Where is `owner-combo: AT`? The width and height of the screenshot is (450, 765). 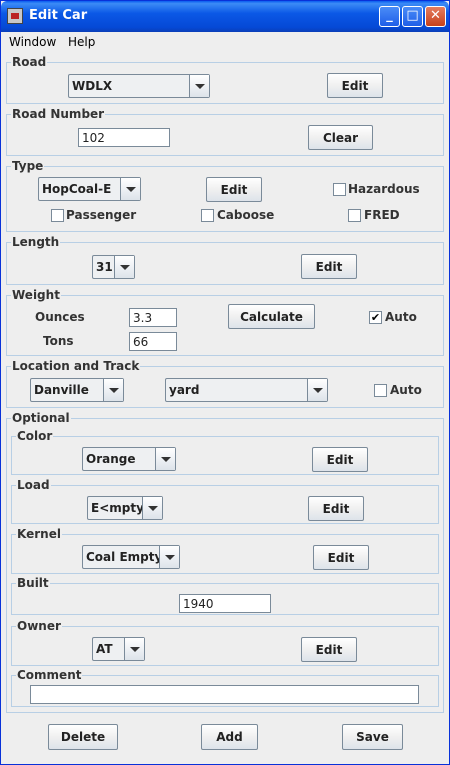
owner-combo: AT is located at coordinates (118, 649).